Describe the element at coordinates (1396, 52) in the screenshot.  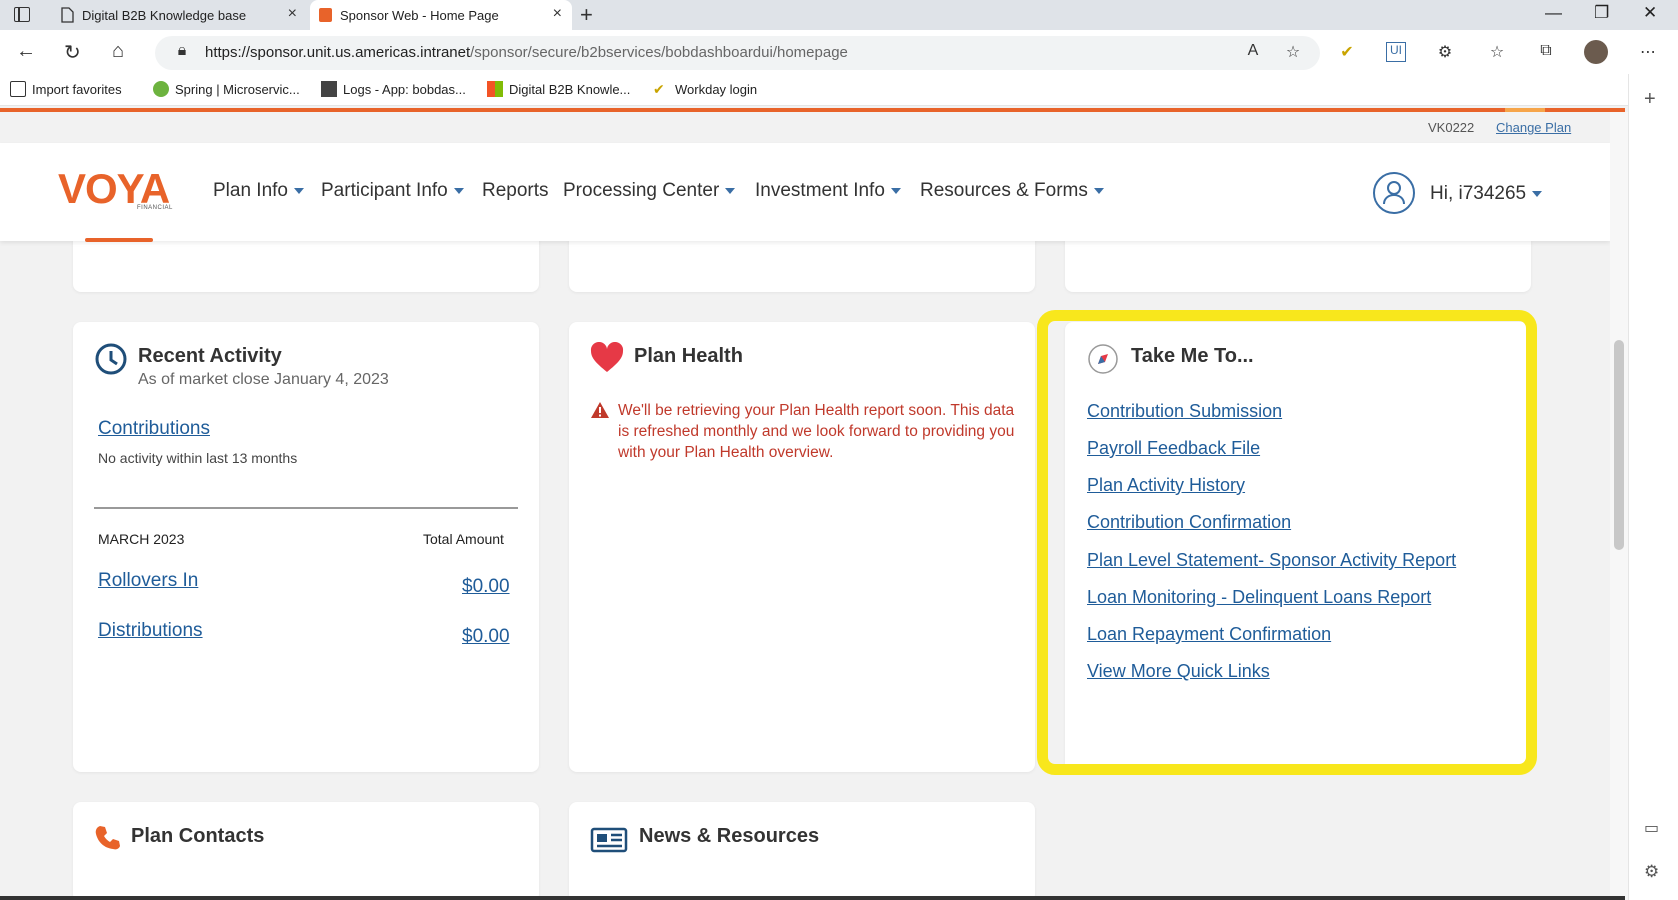
I see `extension-ui-icon: UI` at that location.